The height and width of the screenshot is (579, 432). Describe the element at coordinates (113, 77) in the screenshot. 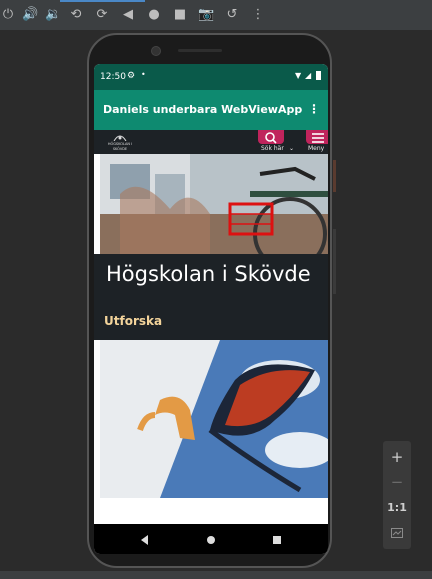

I see `status-time: 12:50` at that location.